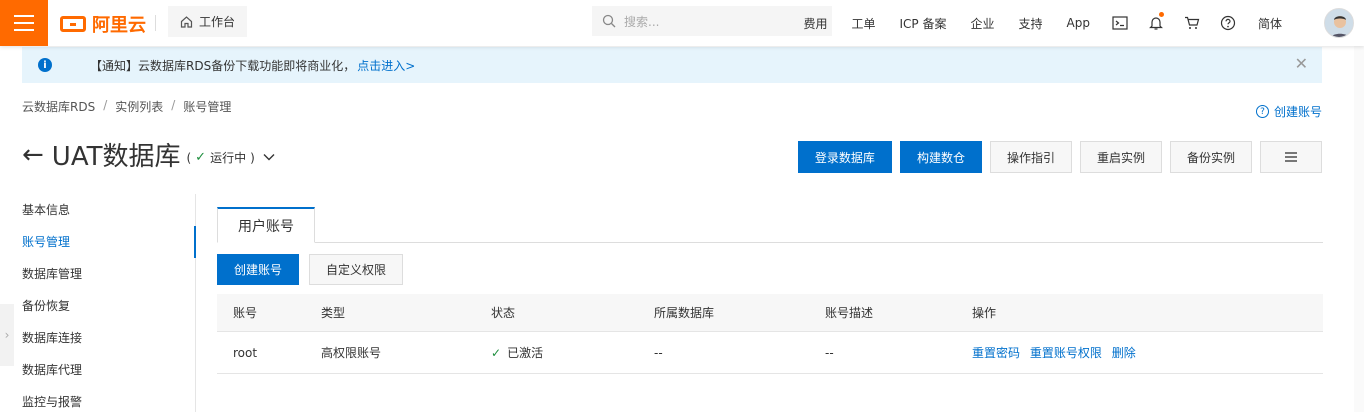  What do you see at coordinates (996, 353) in the screenshot?
I see `reset-password-link: 重置密码` at bounding box center [996, 353].